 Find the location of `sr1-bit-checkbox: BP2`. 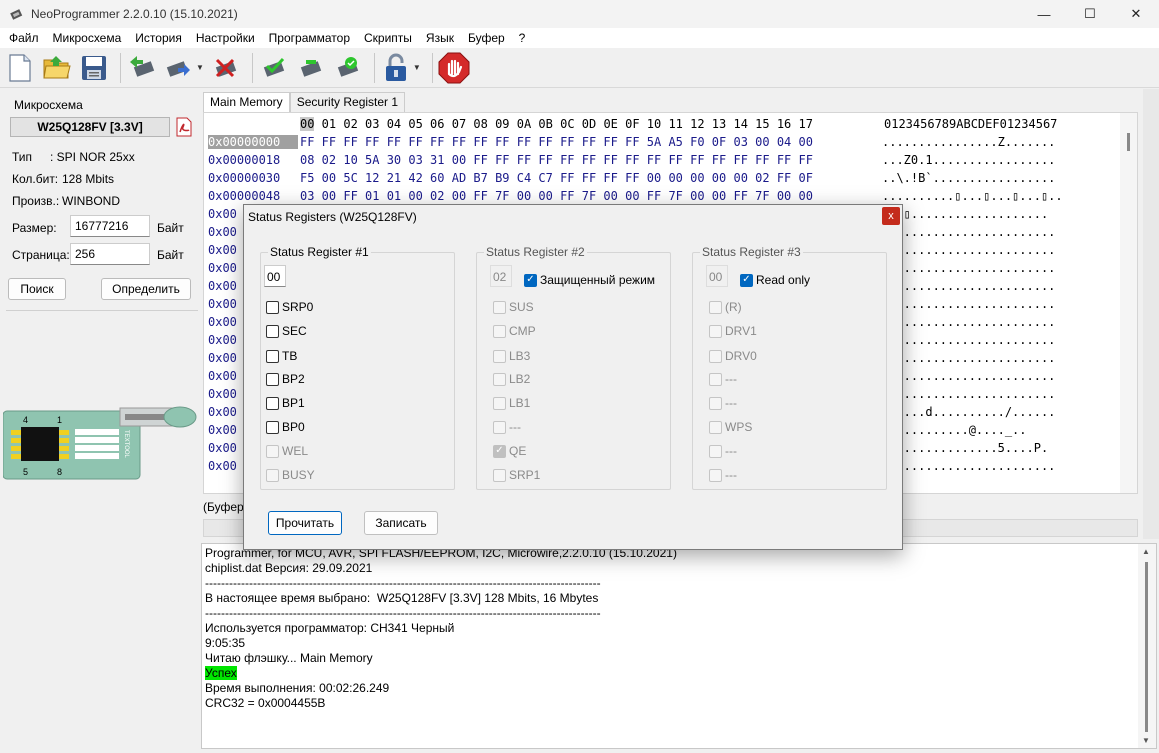

sr1-bit-checkbox: BP2 is located at coordinates (285, 379).